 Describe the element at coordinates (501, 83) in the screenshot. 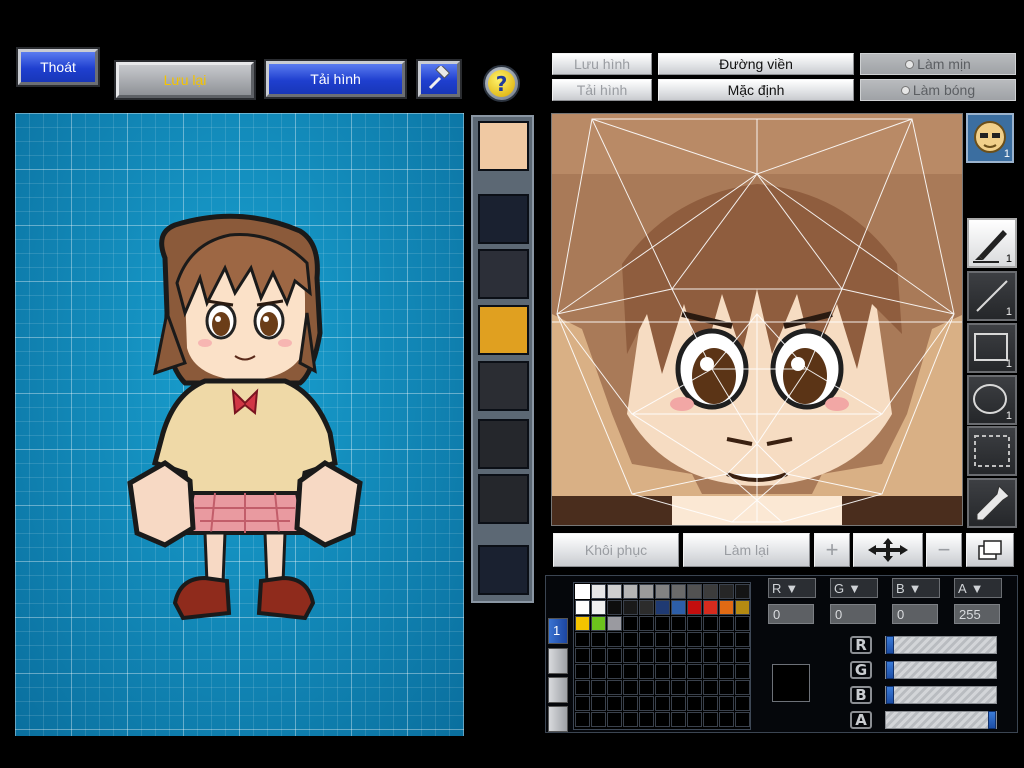

I see `help-button: ?` at that location.